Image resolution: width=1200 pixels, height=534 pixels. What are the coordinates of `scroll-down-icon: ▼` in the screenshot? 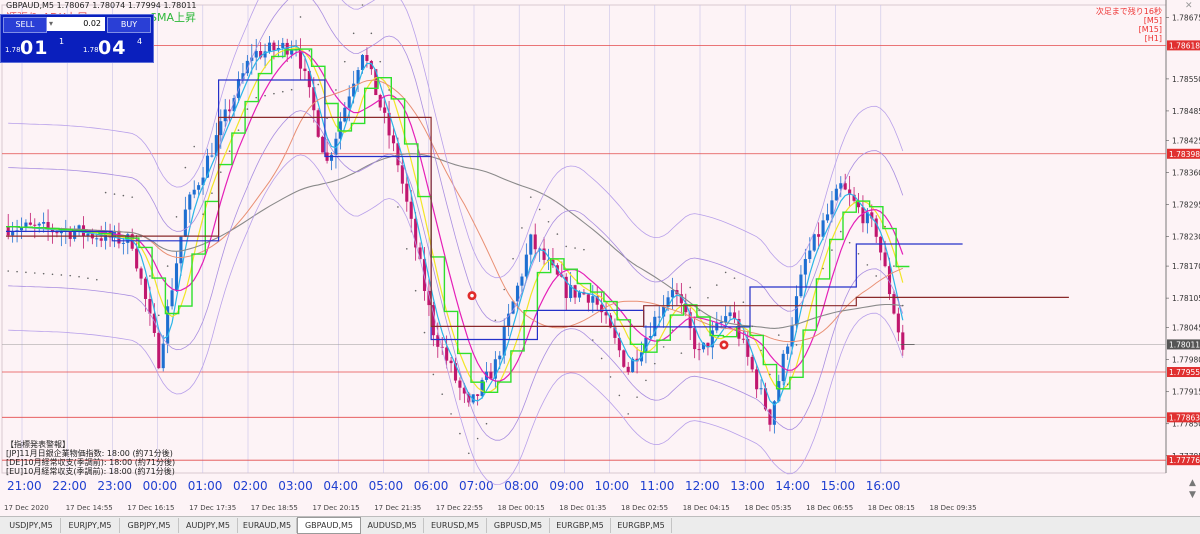 It's located at (1192, 495).